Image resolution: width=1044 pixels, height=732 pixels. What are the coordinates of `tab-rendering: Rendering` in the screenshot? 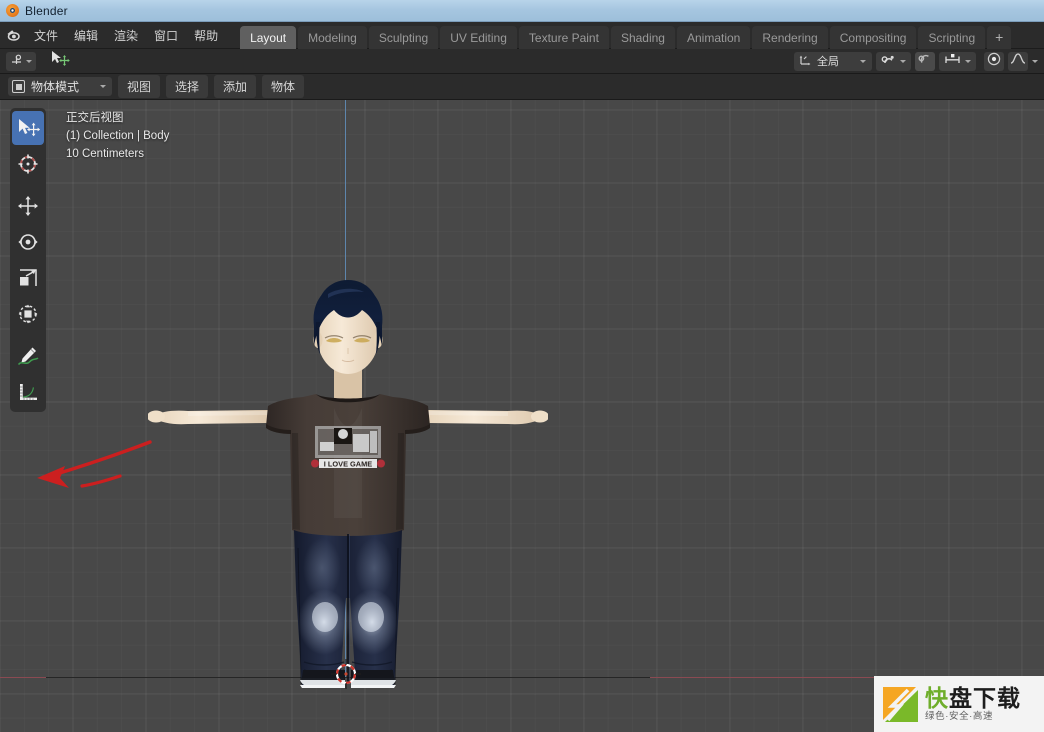 It's located at (790, 38).